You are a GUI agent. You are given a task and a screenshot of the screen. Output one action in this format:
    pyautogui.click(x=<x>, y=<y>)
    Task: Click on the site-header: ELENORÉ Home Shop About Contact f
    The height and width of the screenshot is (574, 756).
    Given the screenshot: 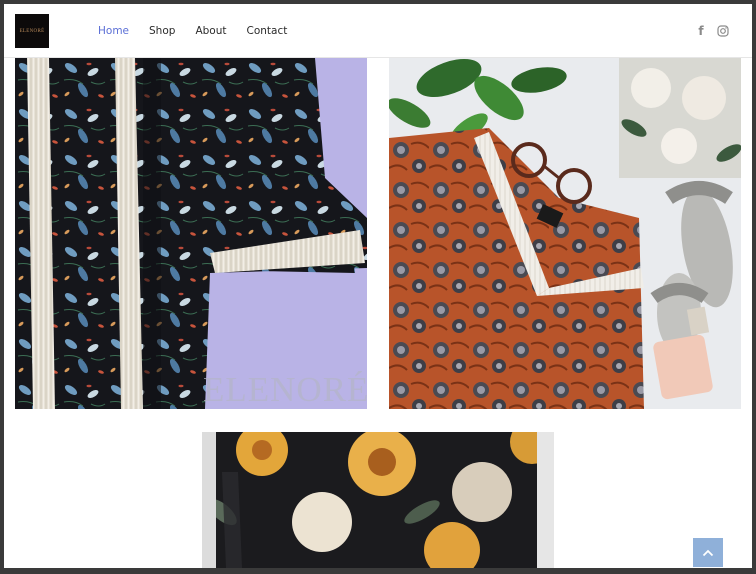 What is the action you would take?
    pyautogui.click(x=378, y=31)
    